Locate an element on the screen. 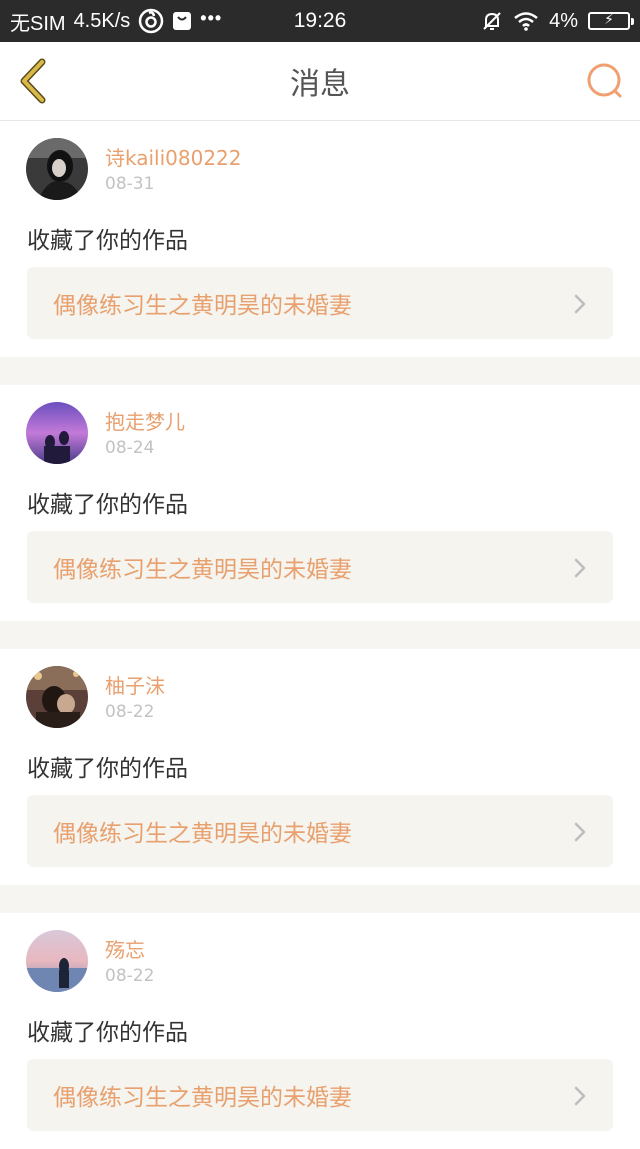  search-icon is located at coordinates (604, 80).